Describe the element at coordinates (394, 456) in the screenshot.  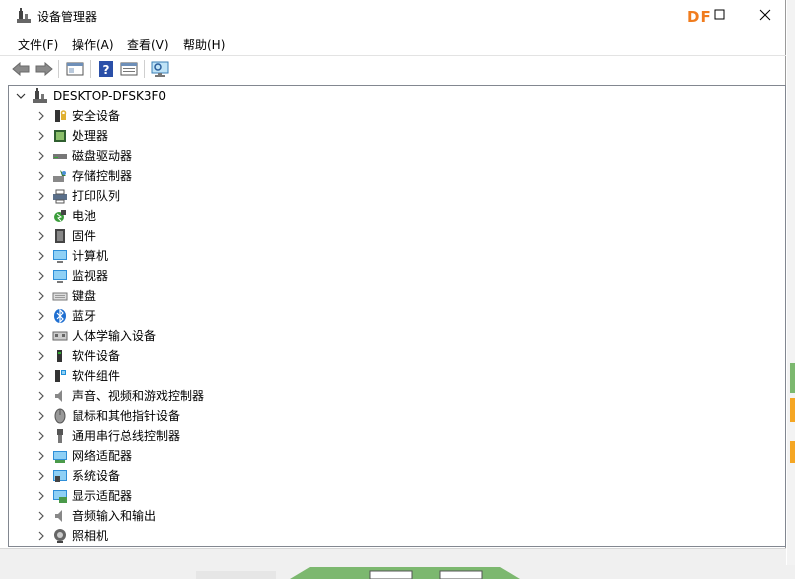
I see `tree-category-node: 网络适配器` at that location.